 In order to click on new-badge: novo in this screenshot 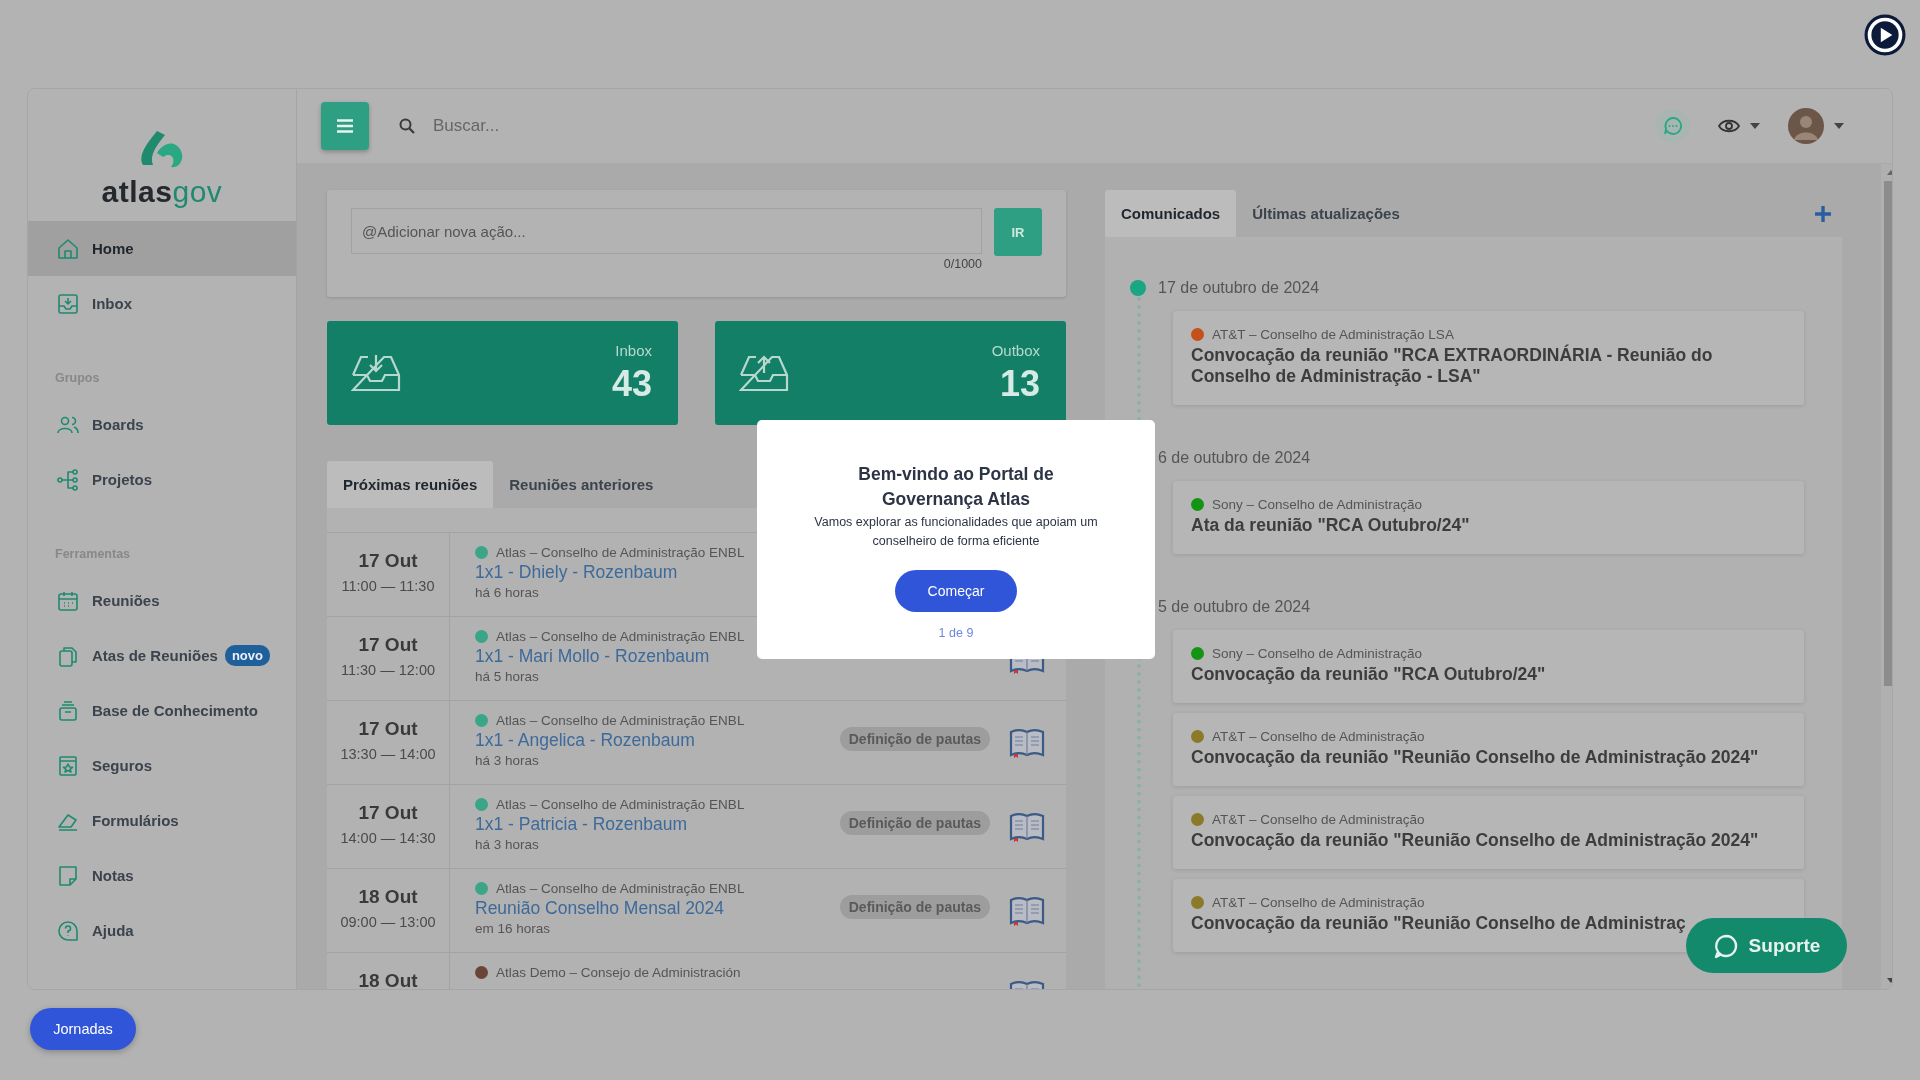, I will do `click(247, 655)`.